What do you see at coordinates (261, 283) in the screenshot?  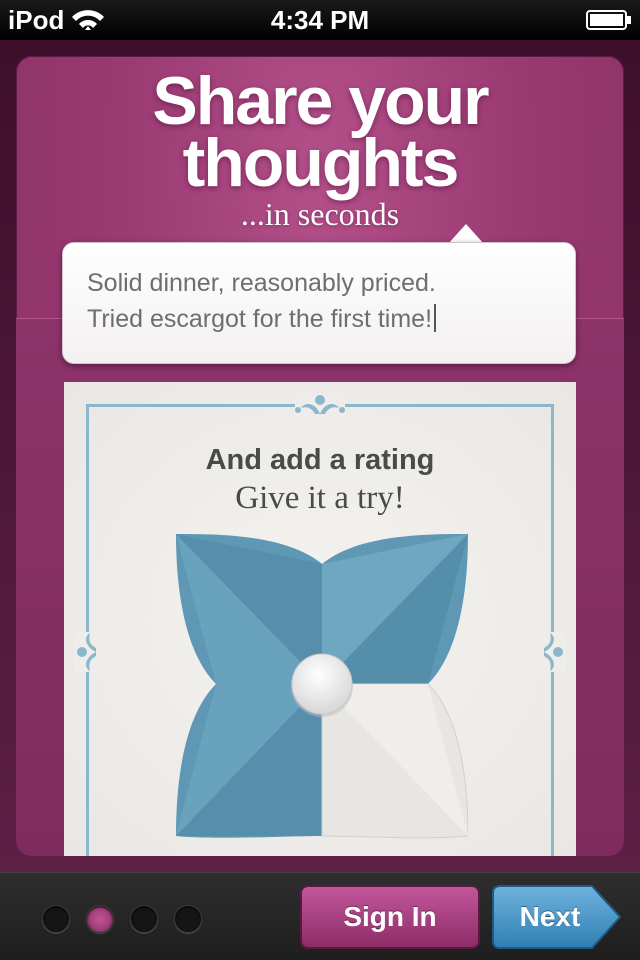 I see `review-line-1: Solid dinner, reasonably priced.` at bounding box center [261, 283].